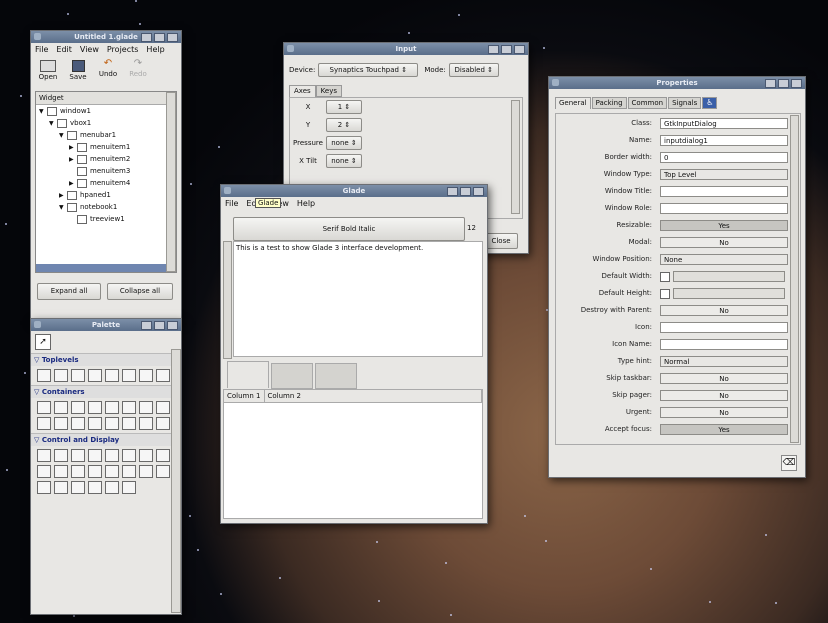 The height and width of the screenshot is (623, 828). I want to click on menu-view: View, so click(89, 49).